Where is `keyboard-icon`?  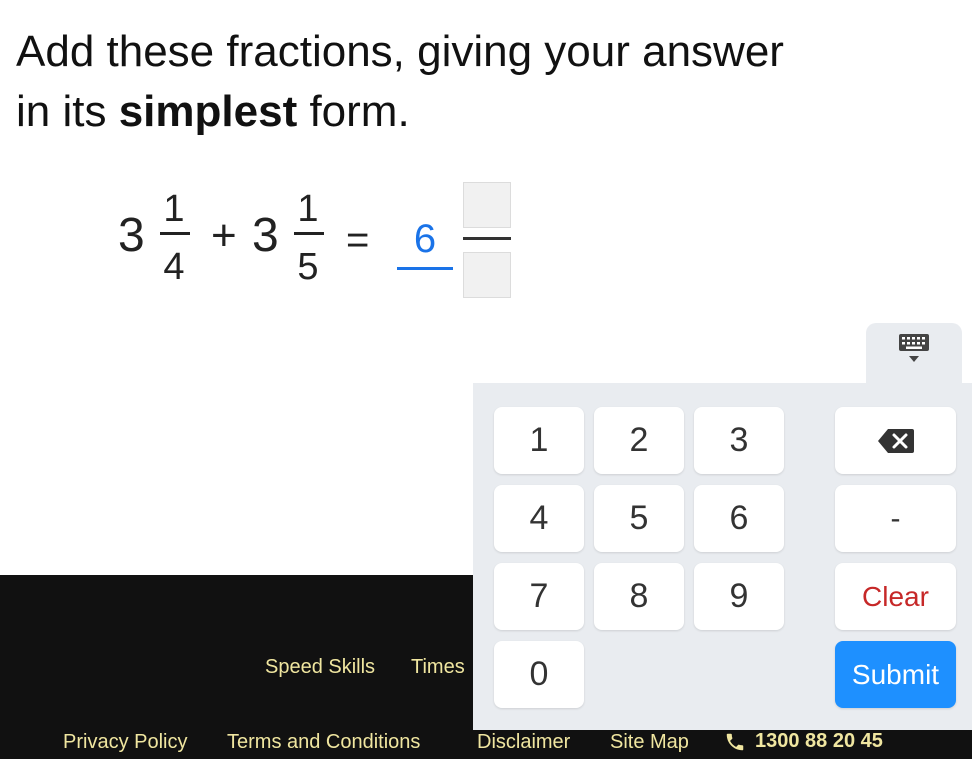 keyboard-icon is located at coordinates (914, 348).